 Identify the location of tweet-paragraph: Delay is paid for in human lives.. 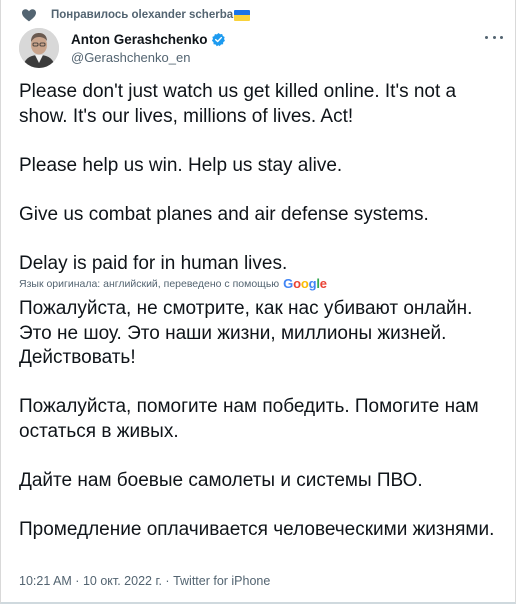
(153, 263).